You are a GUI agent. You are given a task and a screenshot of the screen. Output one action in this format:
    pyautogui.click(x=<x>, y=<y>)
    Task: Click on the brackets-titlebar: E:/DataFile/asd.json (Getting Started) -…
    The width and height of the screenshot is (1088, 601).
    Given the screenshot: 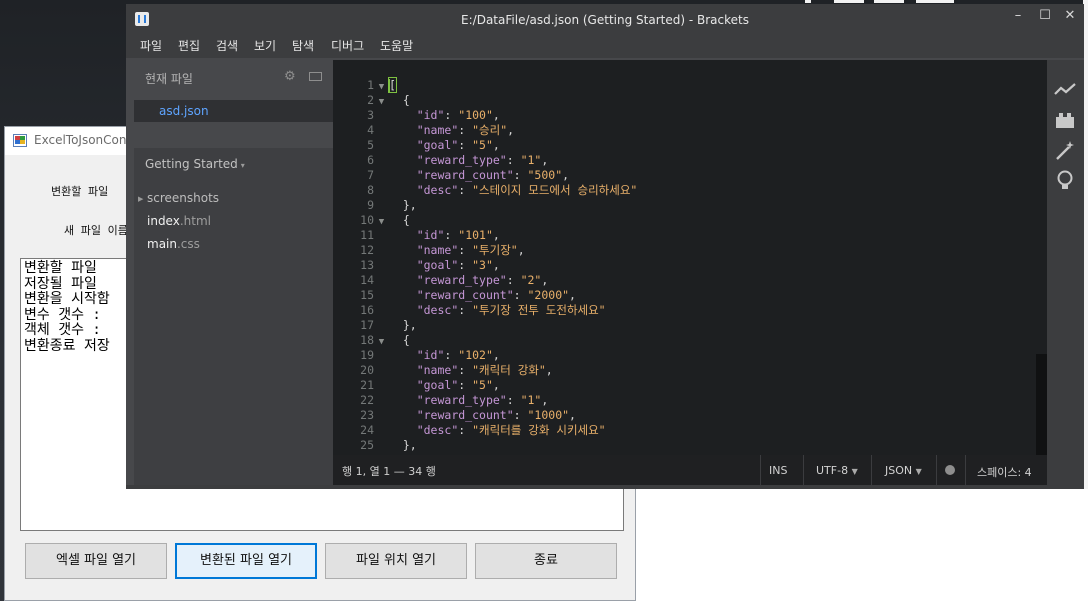 What is the action you would take?
    pyautogui.click(x=605, y=19)
    